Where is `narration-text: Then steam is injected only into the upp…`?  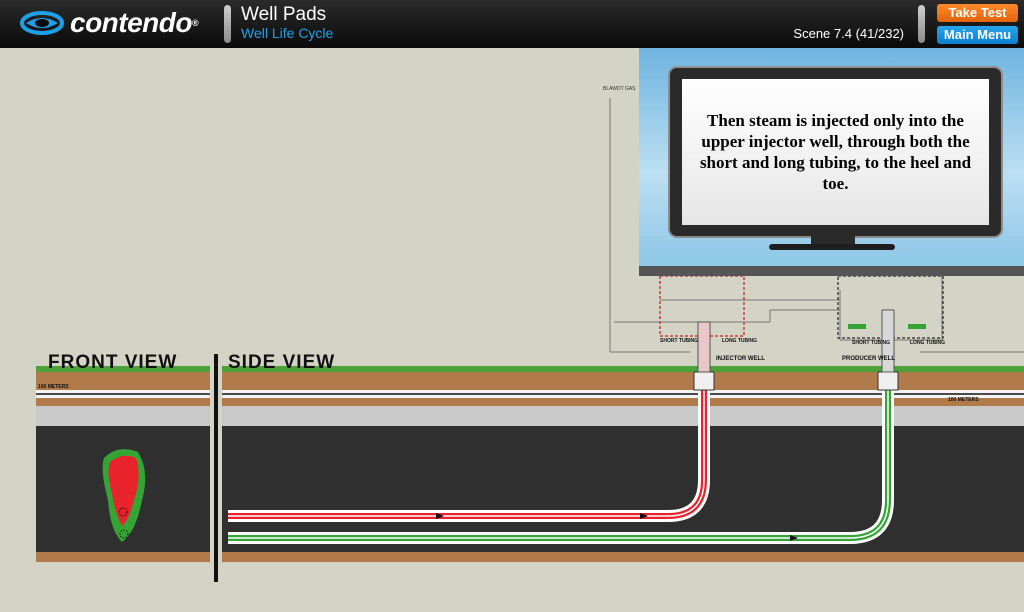
narration-text: Then steam is injected only into the upp… is located at coordinates (835, 152).